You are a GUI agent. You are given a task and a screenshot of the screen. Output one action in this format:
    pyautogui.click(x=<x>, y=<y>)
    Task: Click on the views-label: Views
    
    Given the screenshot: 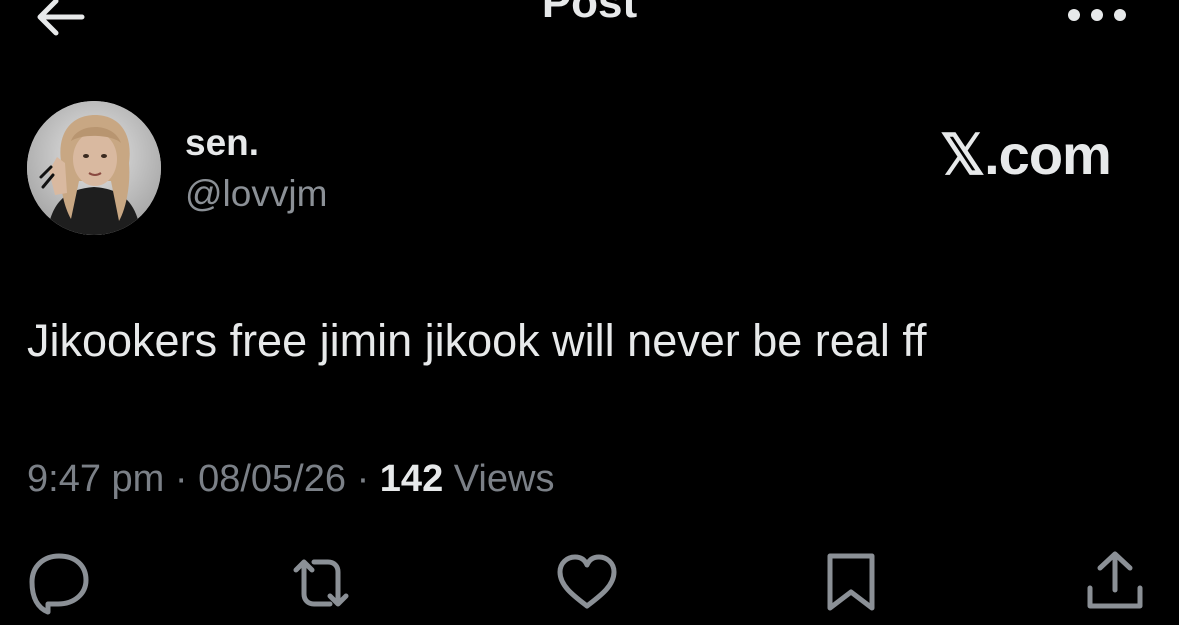 What is the action you would take?
    pyautogui.click(x=504, y=479)
    